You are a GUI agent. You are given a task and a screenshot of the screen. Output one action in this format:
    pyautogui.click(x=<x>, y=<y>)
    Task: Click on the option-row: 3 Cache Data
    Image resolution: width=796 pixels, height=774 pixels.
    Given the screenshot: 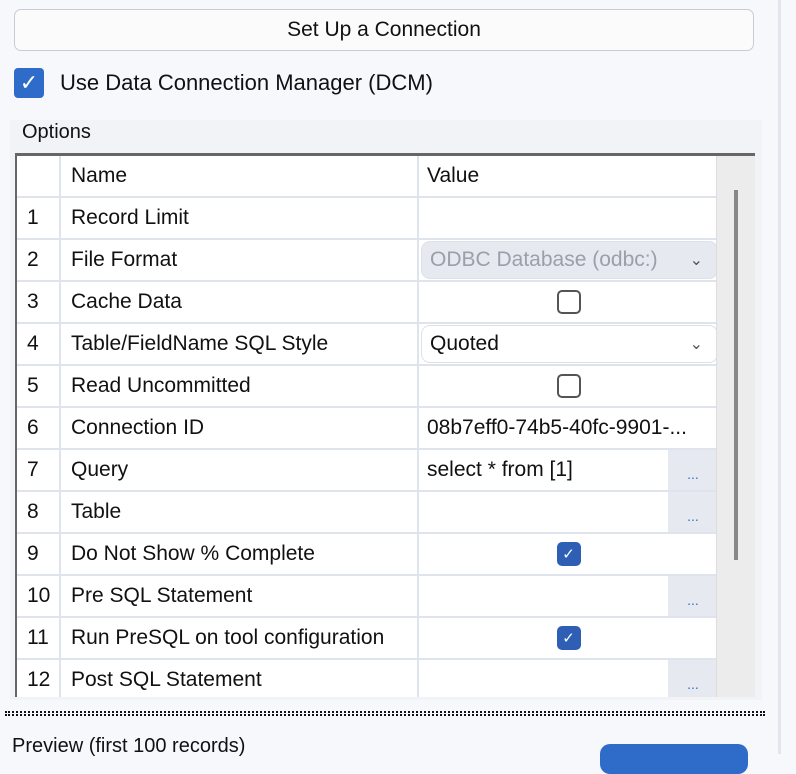 What is the action you would take?
    pyautogui.click(x=386, y=303)
    